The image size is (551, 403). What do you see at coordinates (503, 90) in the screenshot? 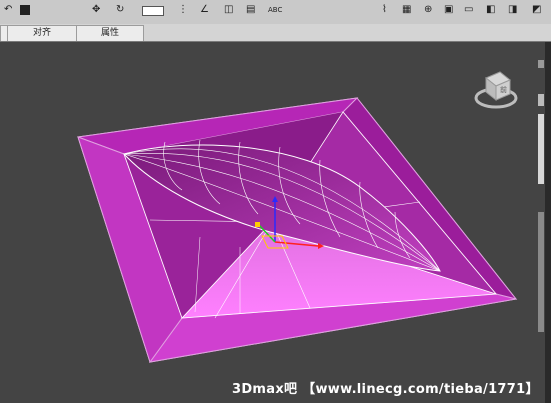
I see `viewcube-face-label: 前` at bounding box center [503, 90].